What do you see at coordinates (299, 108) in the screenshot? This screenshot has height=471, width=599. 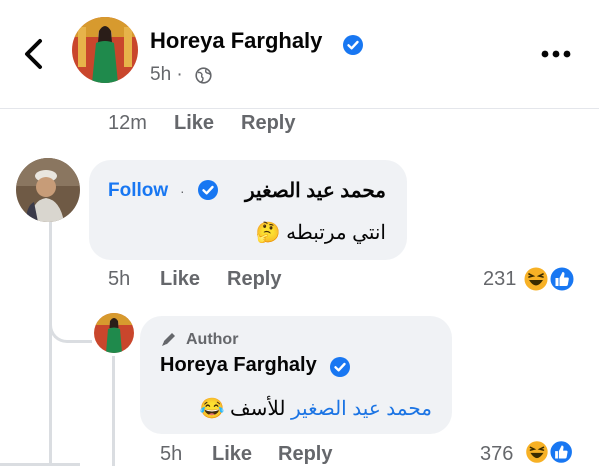 I see `header-divider` at bounding box center [299, 108].